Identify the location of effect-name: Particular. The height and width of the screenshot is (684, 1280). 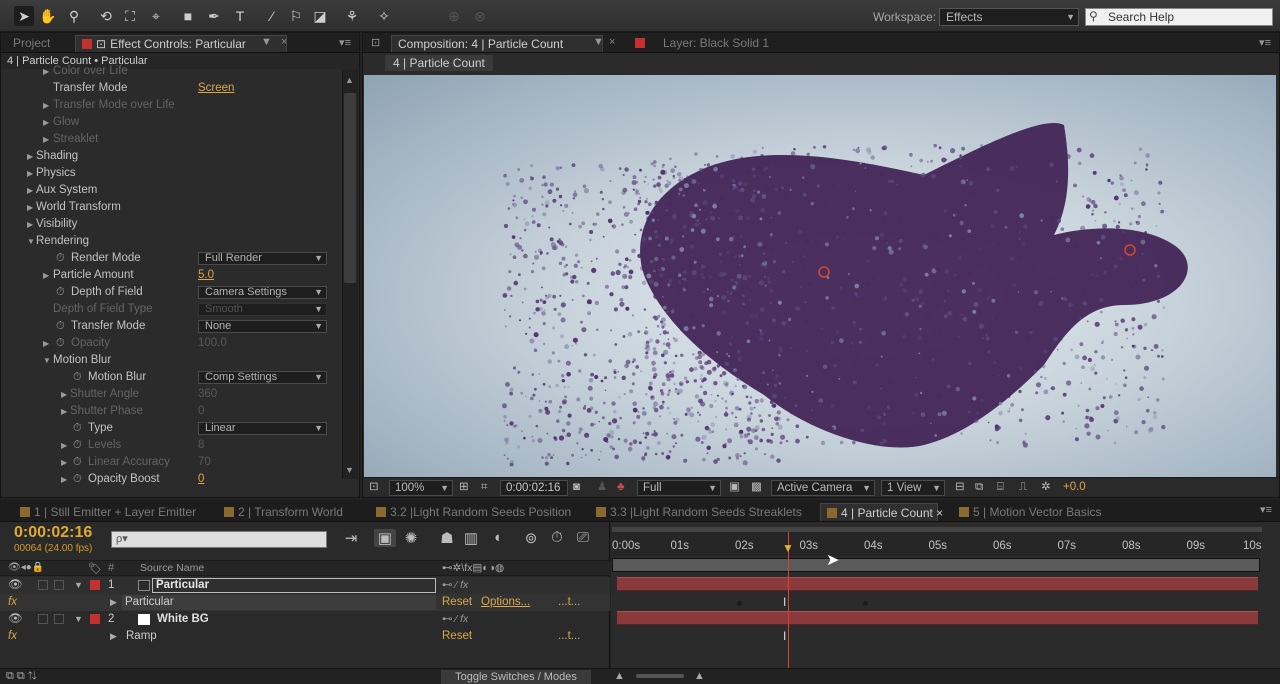
(279, 602).